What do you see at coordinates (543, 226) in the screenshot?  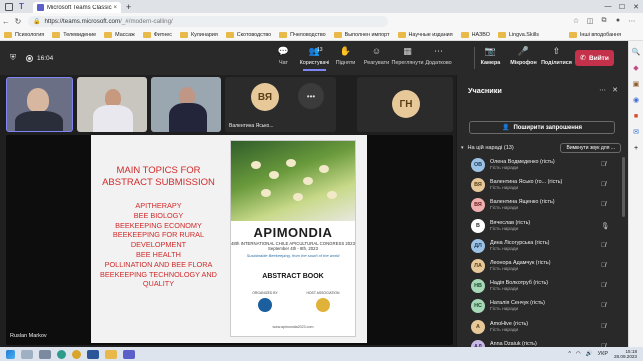 I see `participant-row: В Вячеслав (гість) Гість наради 🎙` at bounding box center [543, 226].